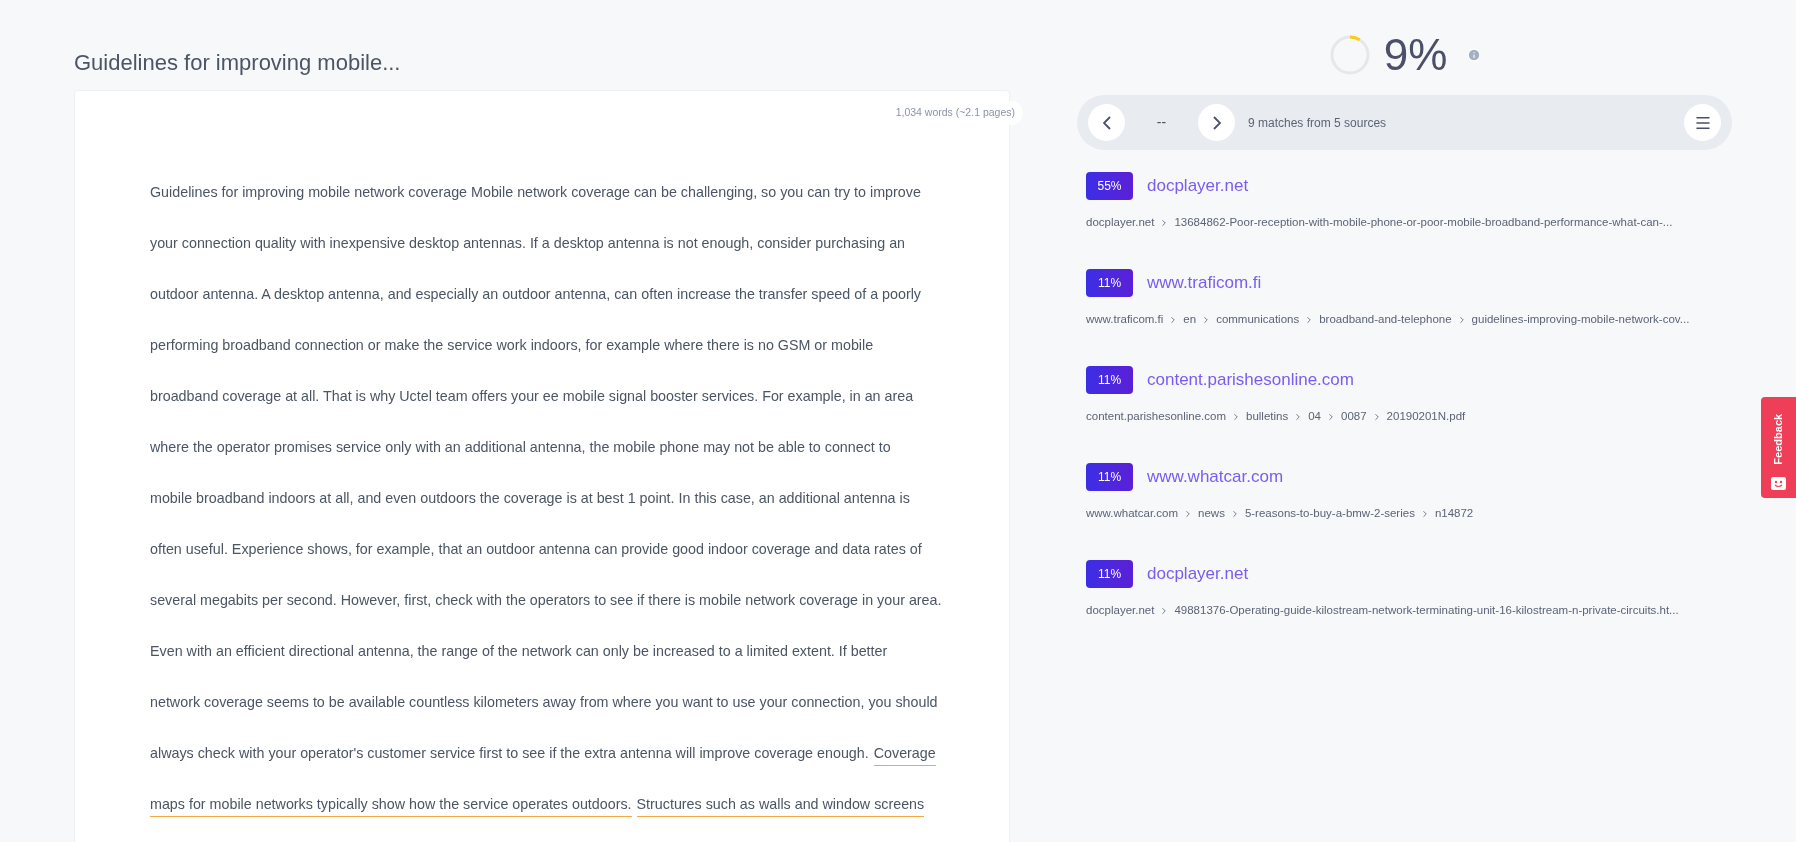 The image size is (1796, 842). I want to click on matched-text: maps for mobile networks typically show how the service operates outdoors., so click(391, 804).